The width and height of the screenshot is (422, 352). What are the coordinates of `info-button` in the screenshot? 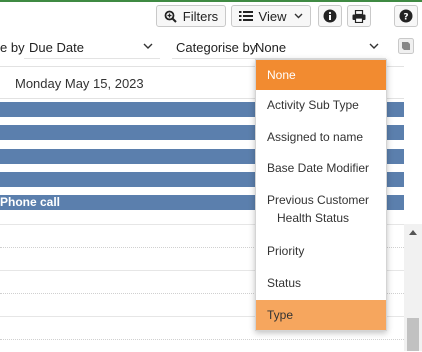 It's located at (330, 16).